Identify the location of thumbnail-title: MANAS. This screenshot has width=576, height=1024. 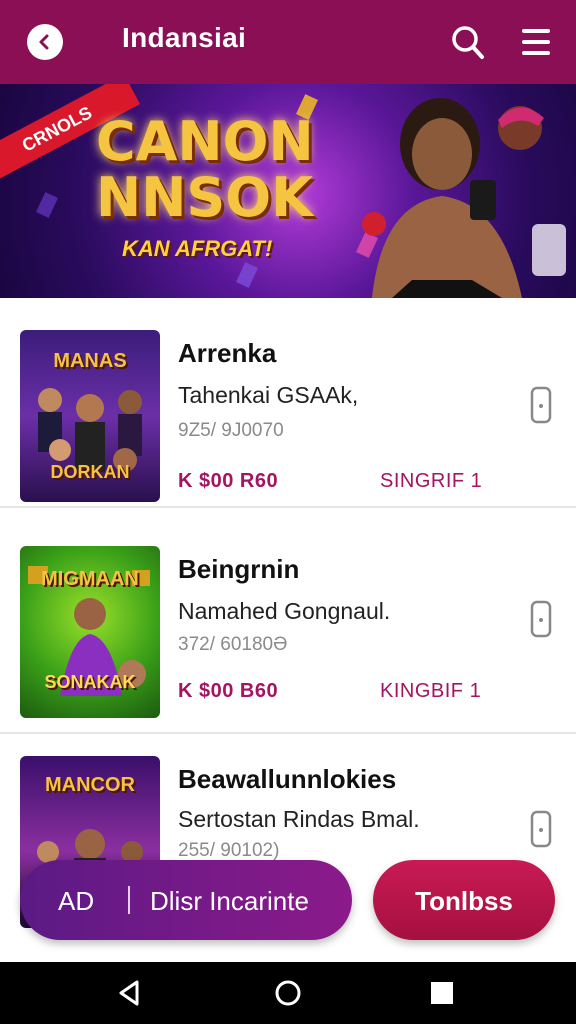
(90, 361).